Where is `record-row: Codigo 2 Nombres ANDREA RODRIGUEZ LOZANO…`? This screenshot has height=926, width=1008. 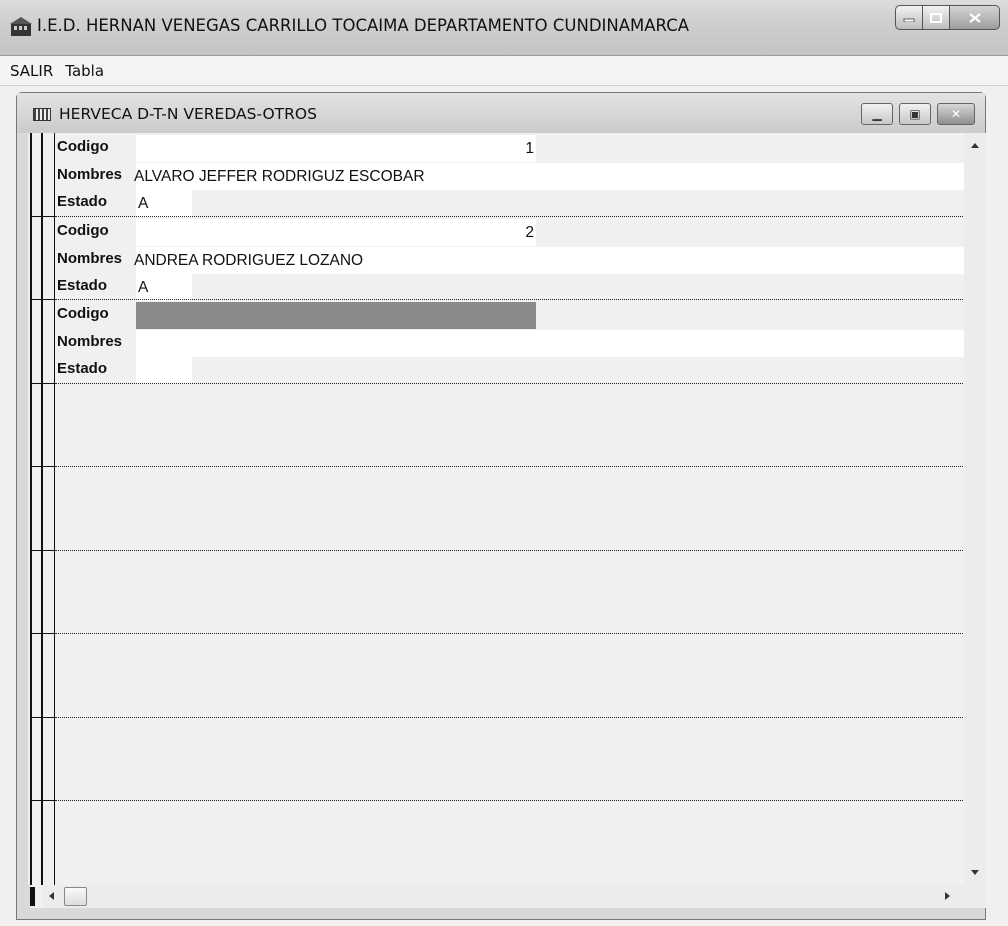
record-row: Codigo 2 Nombres ANDREA RODRIGUEZ LOZANO… is located at coordinates (510, 260).